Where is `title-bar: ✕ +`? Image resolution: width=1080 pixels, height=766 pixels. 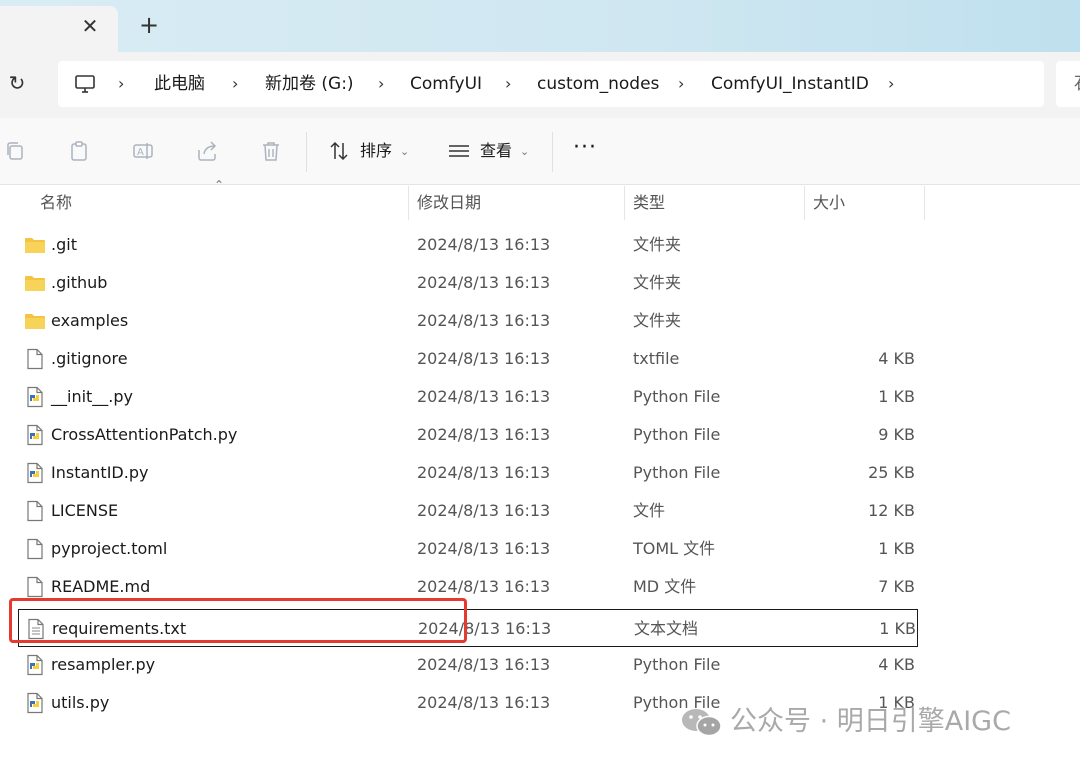 title-bar: ✕ + is located at coordinates (540, 26).